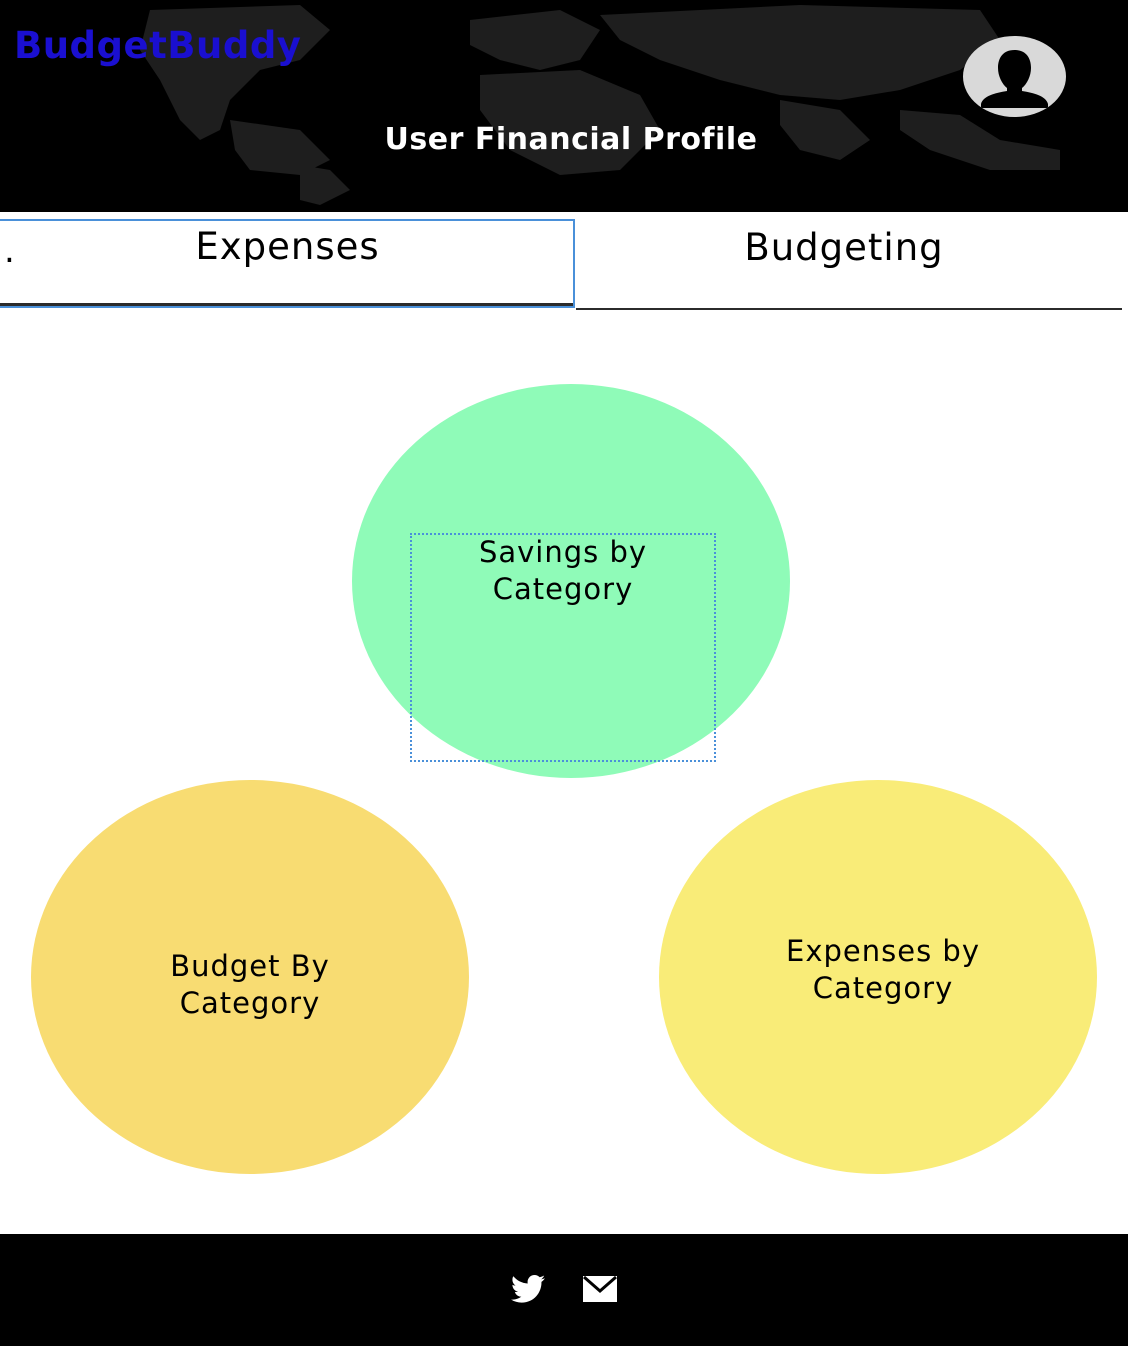  Describe the element at coordinates (1014, 79) in the screenshot. I see `user-avatar-icon` at that location.